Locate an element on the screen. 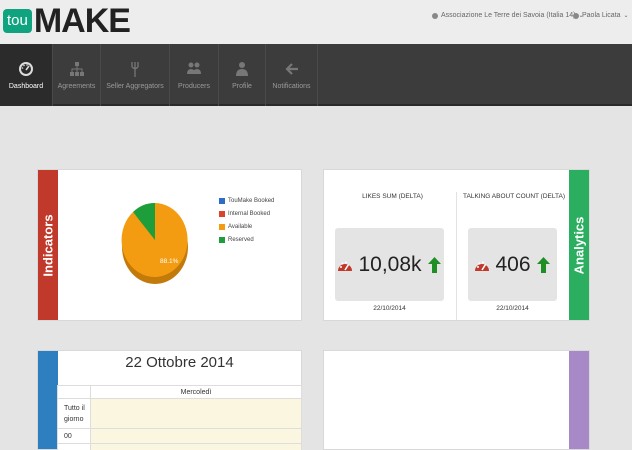 The height and width of the screenshot is (450, 632). sitemap-icon is located at coordinates (76, 68).